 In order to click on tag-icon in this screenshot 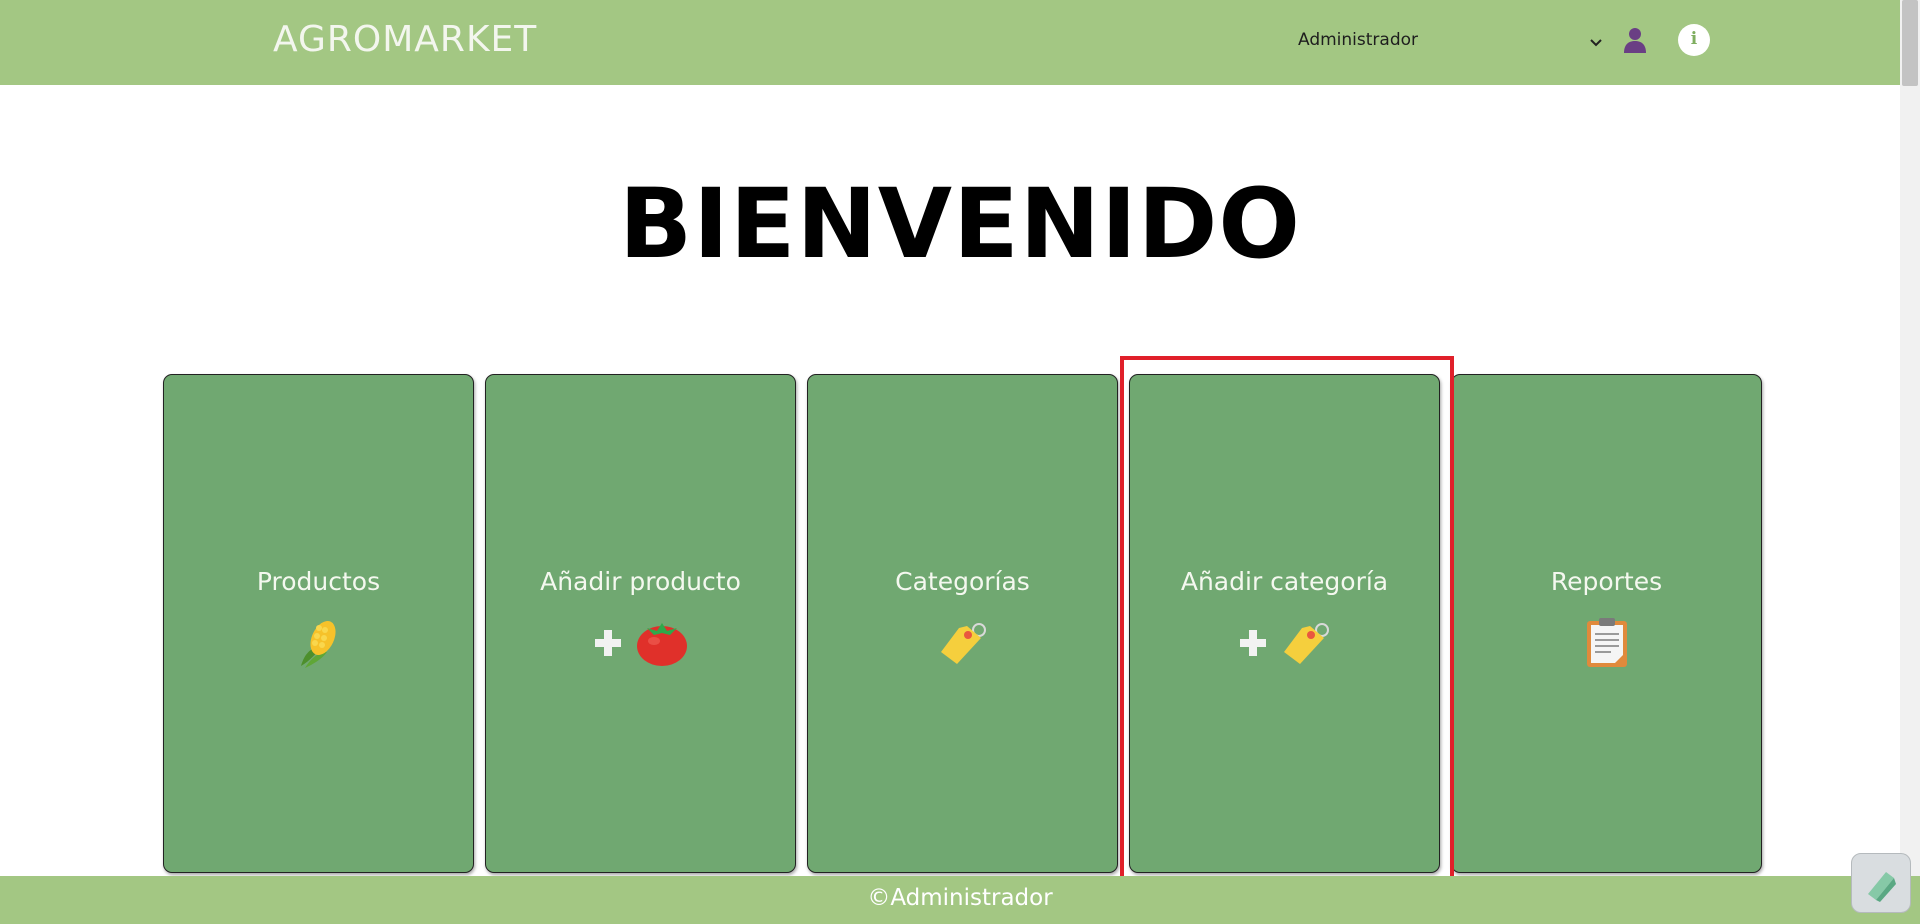, I will do `click(963, 643)`.